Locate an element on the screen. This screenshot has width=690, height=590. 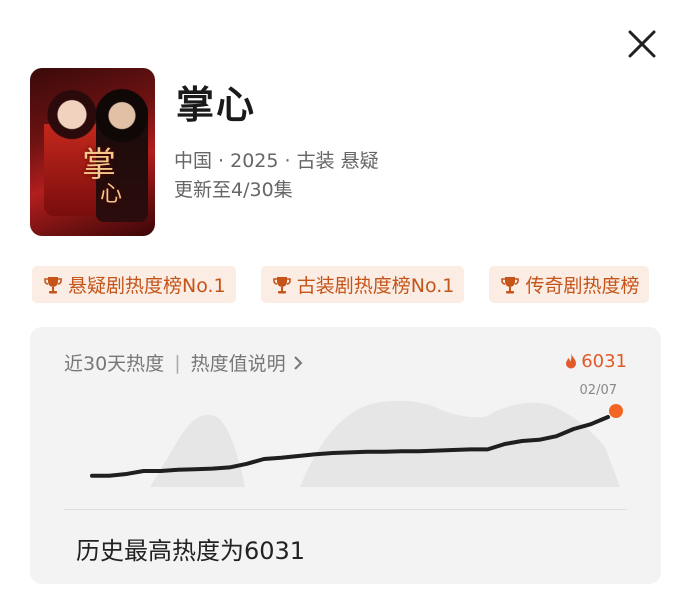
poster-calligraphy: 掌 is located at coordinates (99, 165).